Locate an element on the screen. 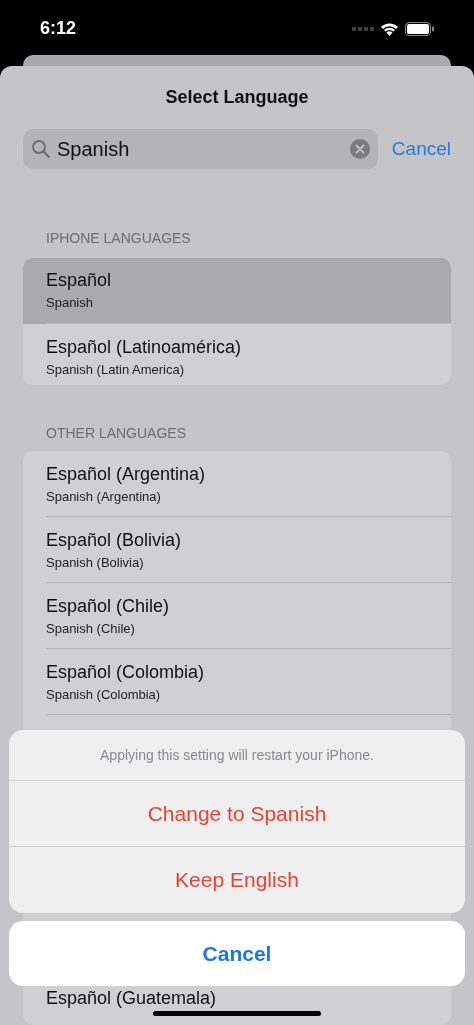  language-name: Español (Colombia) is located at coordinates (125, 672).